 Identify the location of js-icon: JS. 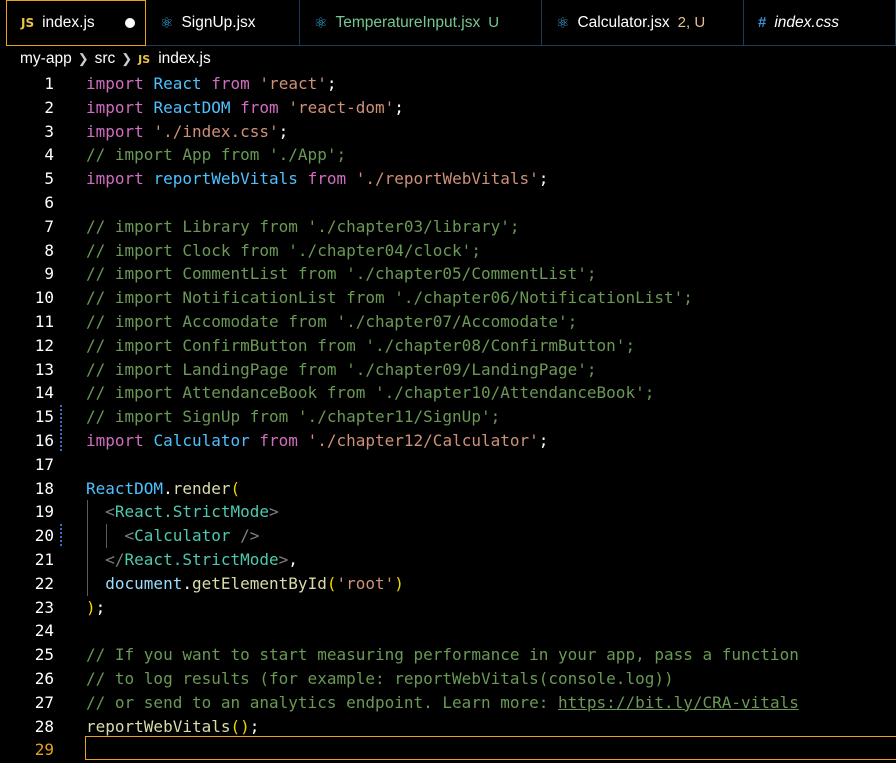
(28, 23).